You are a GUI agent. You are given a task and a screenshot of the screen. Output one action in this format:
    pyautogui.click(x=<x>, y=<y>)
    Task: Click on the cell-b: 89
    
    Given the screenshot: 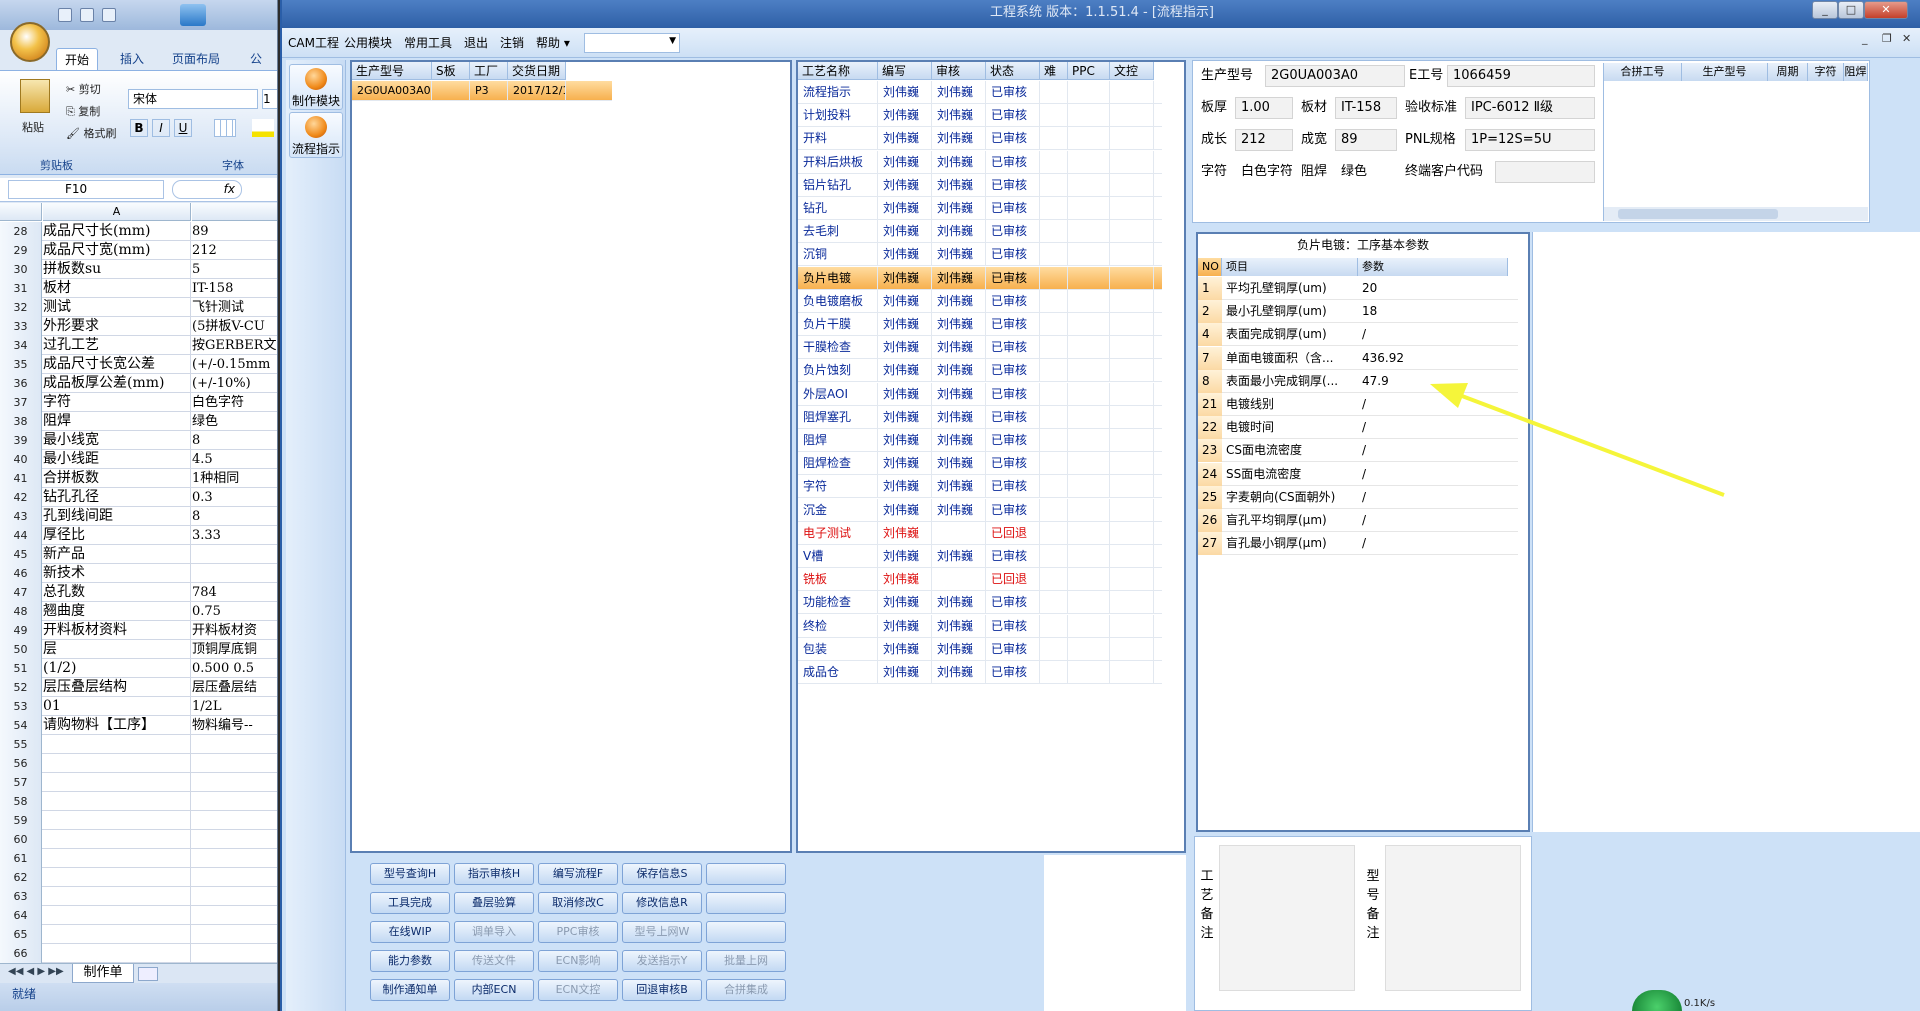 What is the action you would take?
    pyautogui.click(x=234, y=231)
    